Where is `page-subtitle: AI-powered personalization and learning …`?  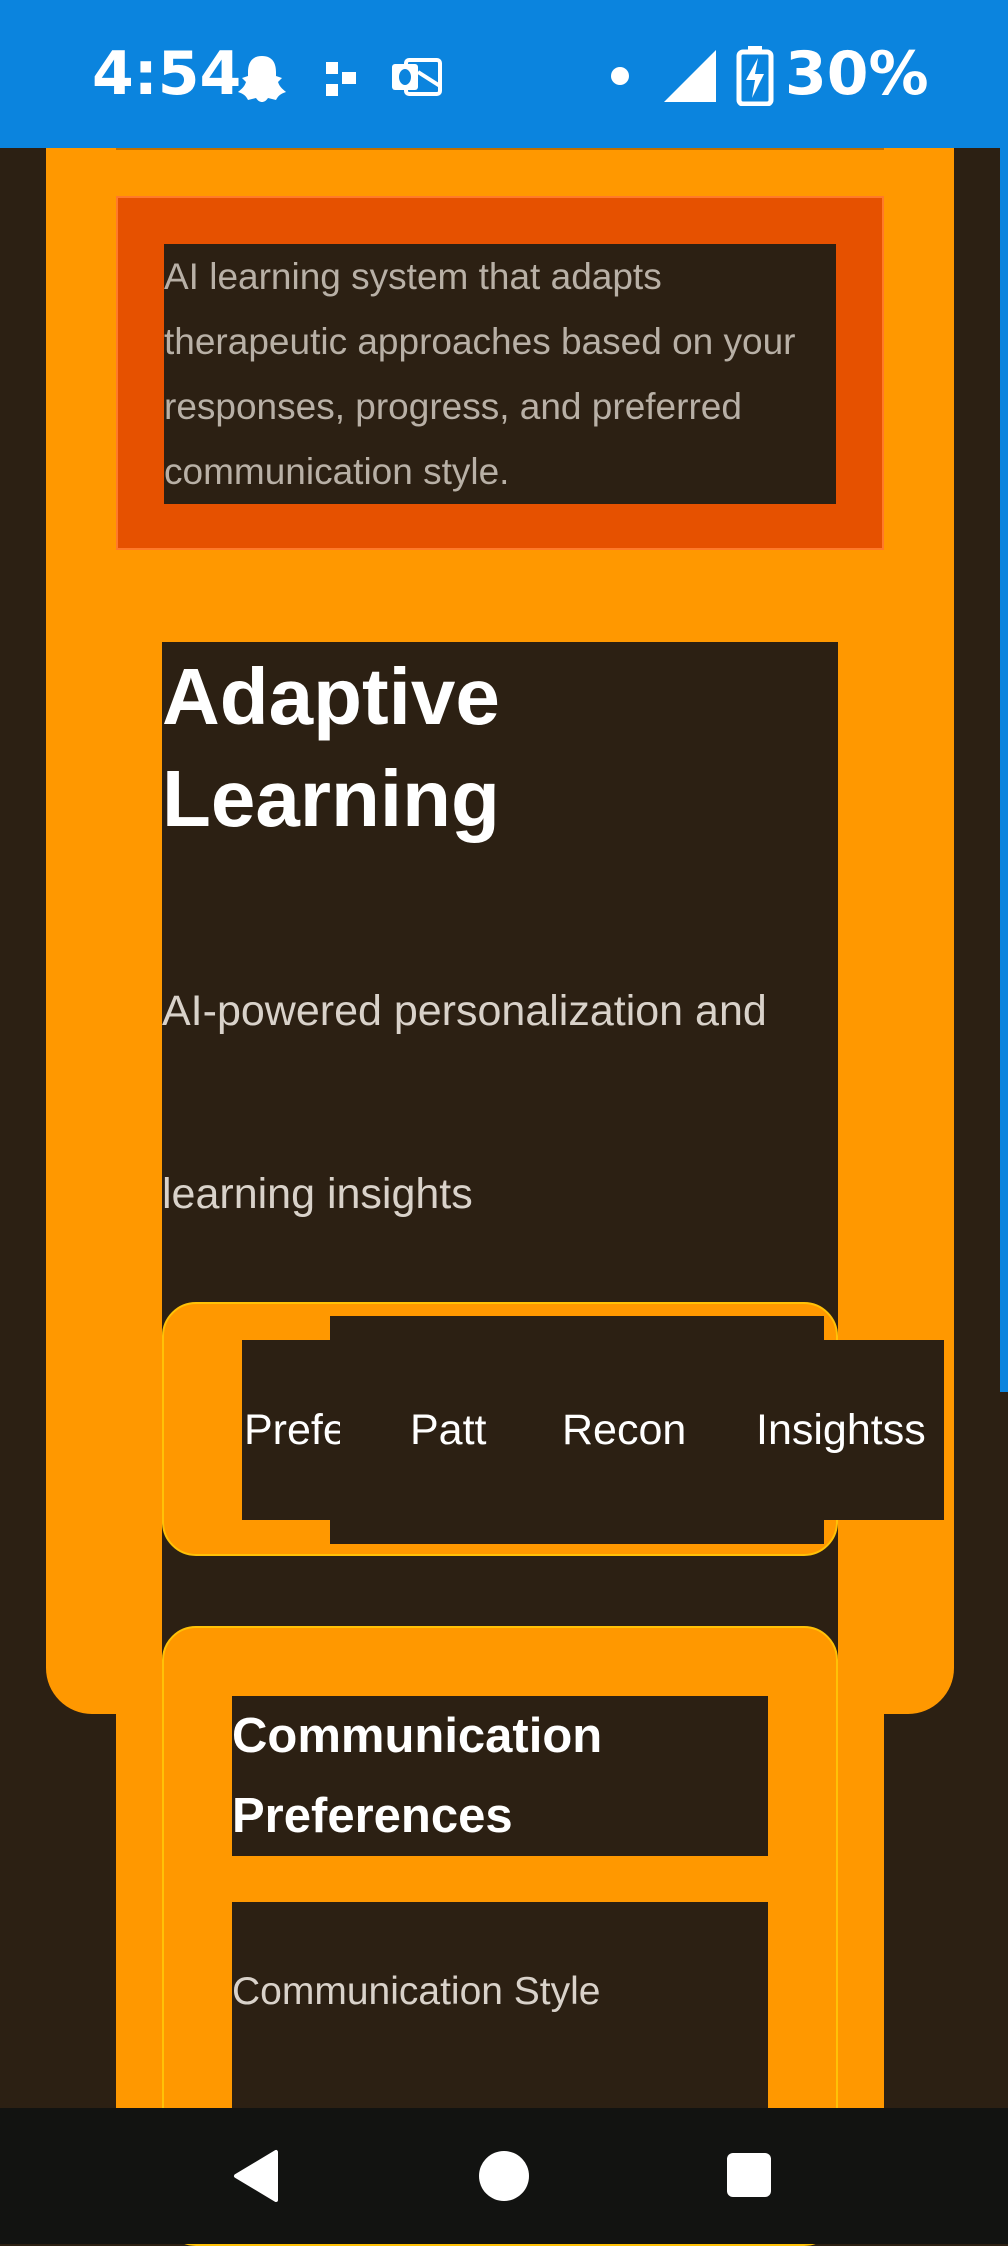
page-subtitle: AI-powered personalization and learning … is located at coordinates (464, 1102).